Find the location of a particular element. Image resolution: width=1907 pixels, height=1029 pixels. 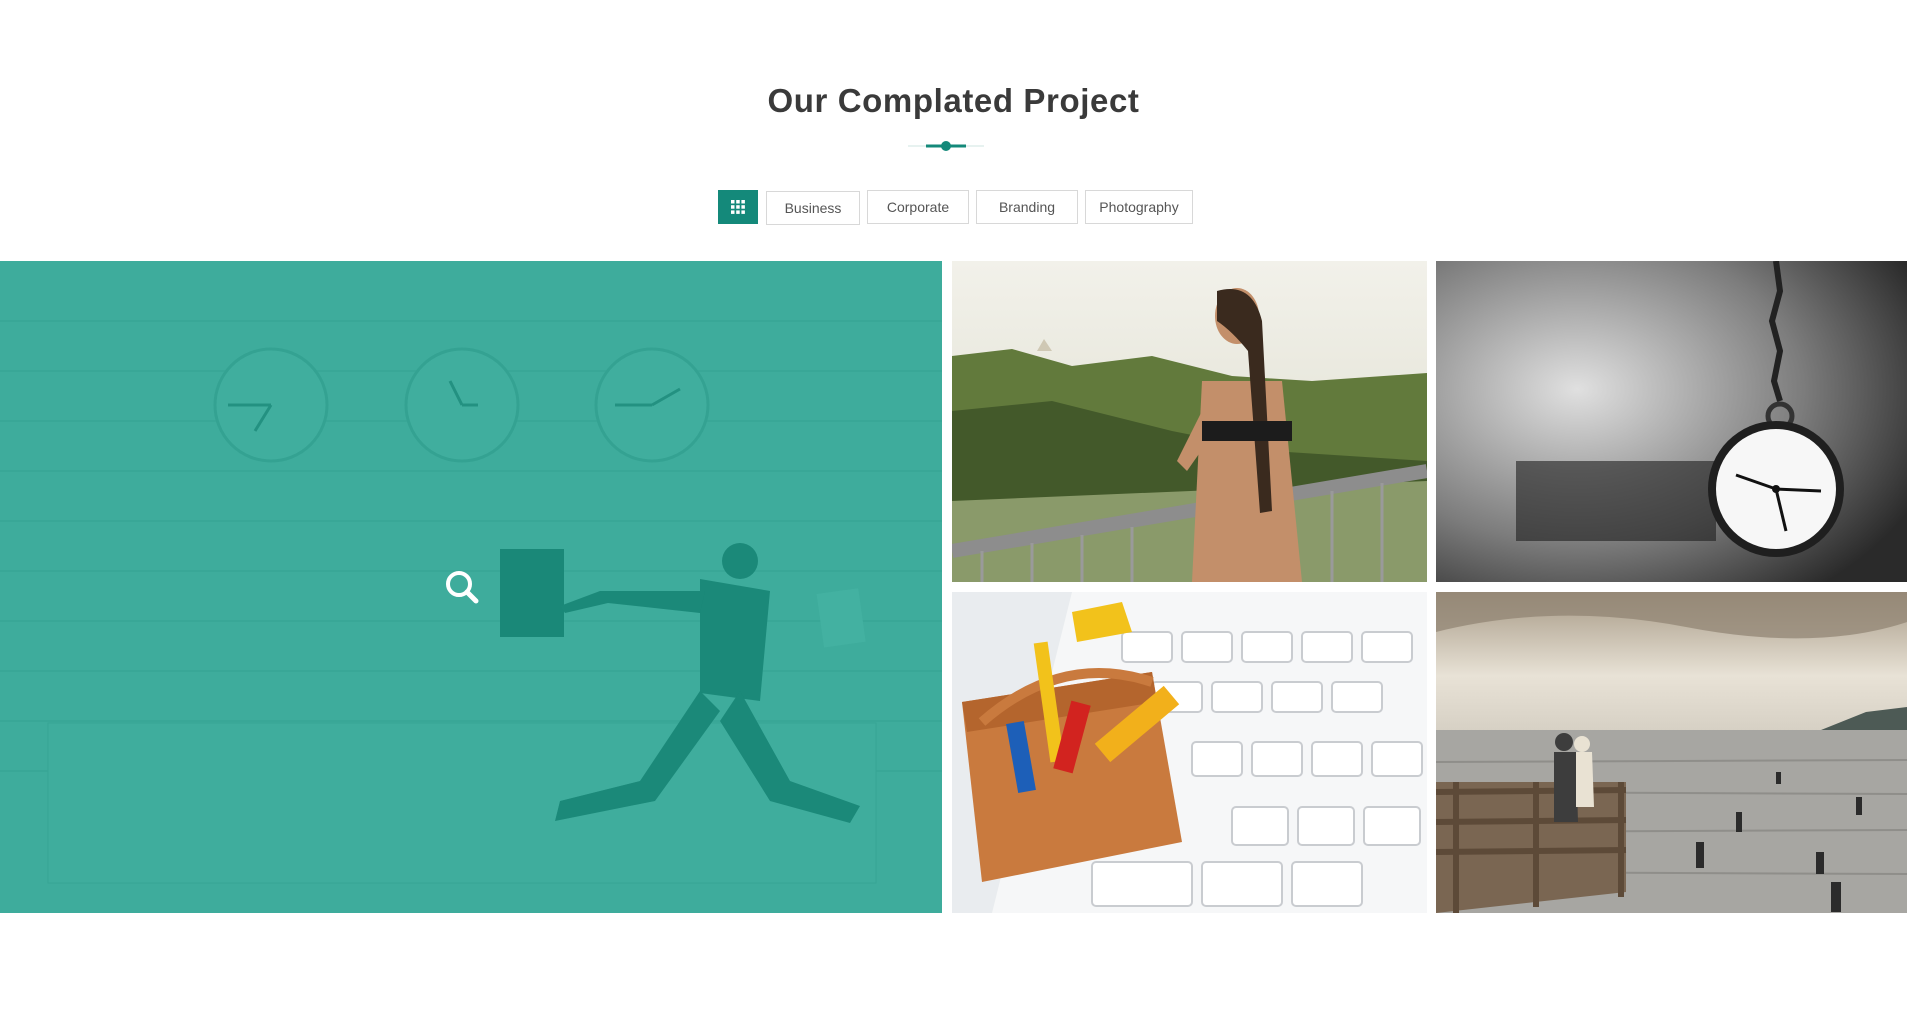

filter-label: Business is located at coordinates (813, 208).